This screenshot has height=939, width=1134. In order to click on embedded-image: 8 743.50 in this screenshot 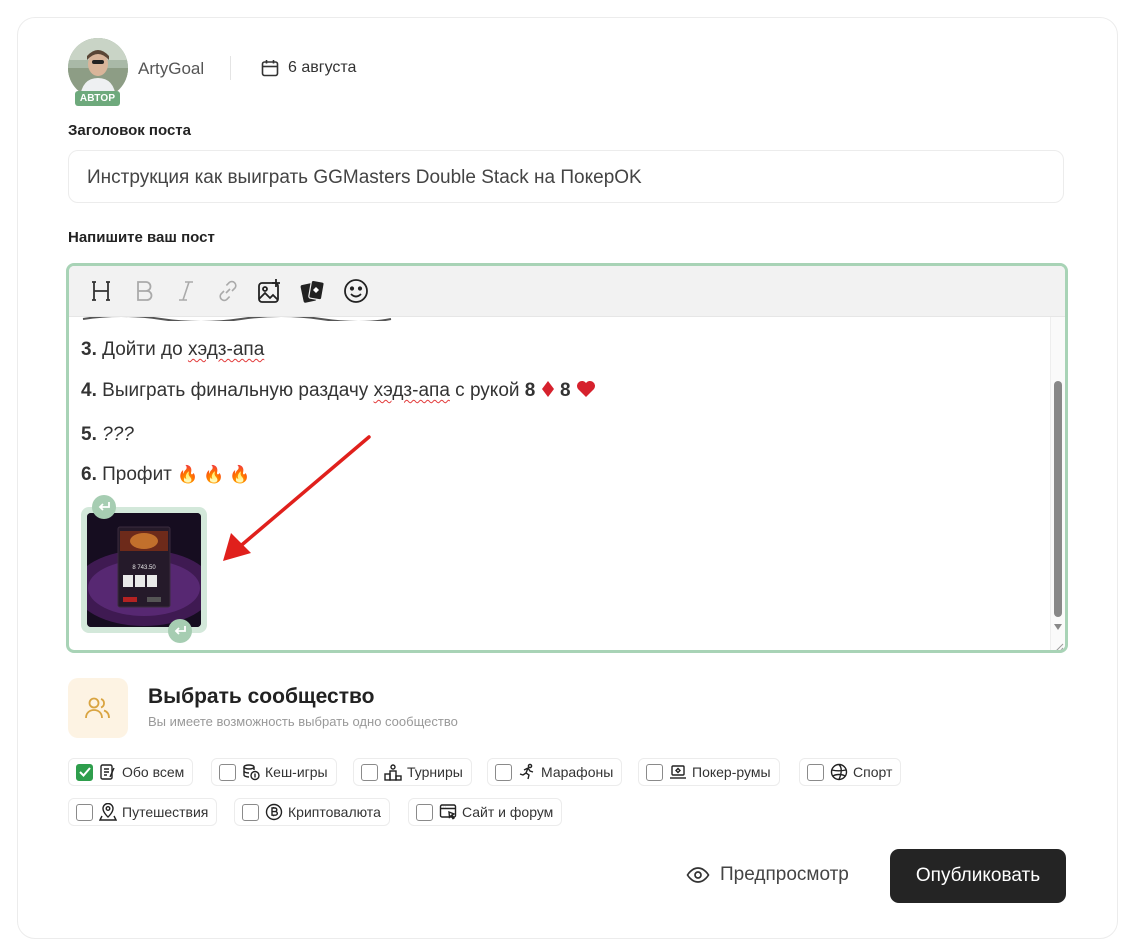, I will do `click(144, 570)`.